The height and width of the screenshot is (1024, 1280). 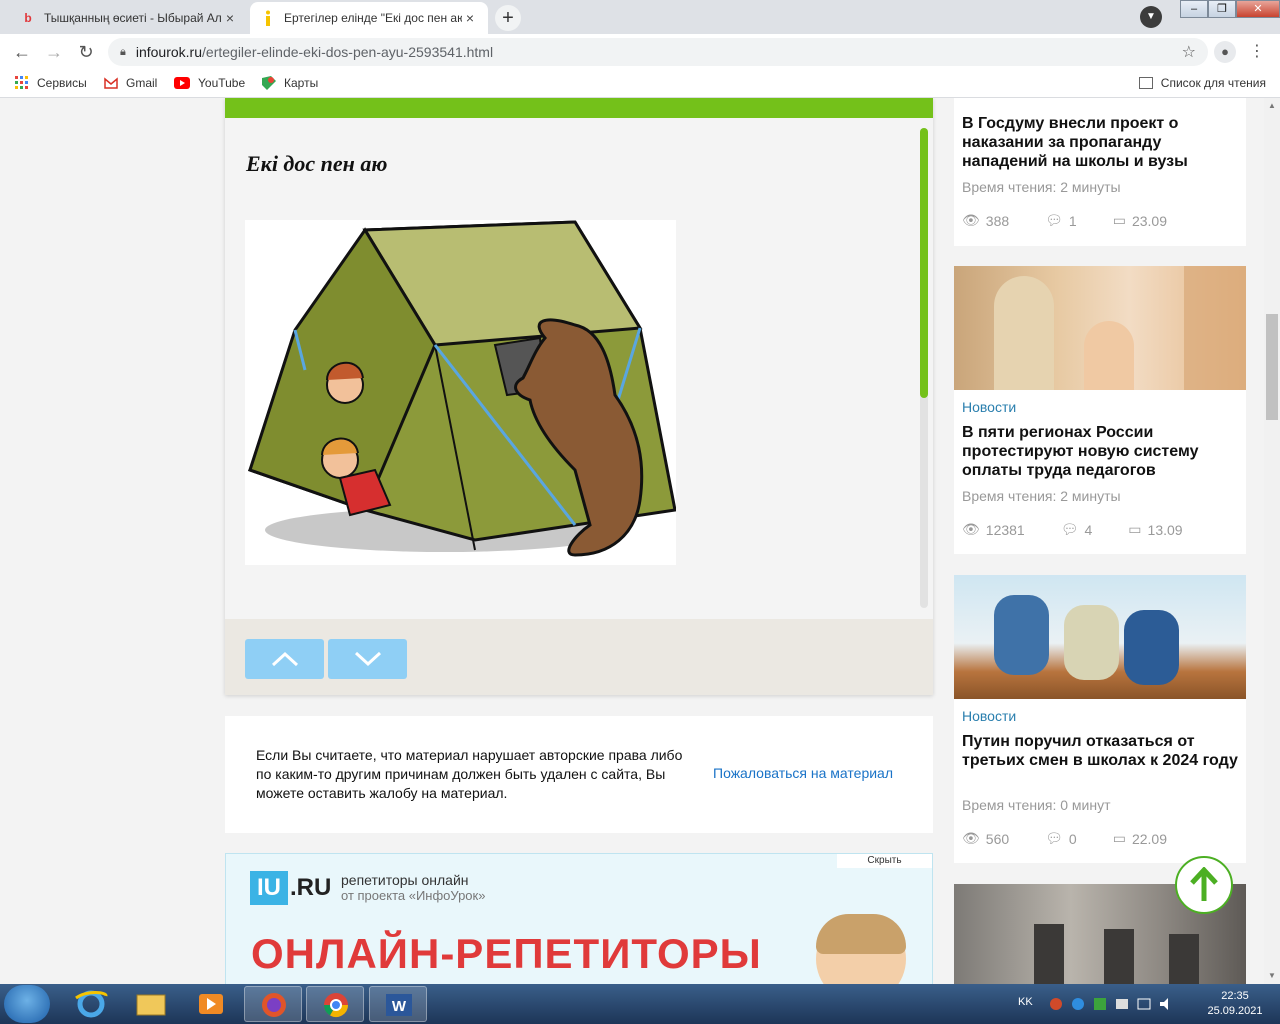 What do you see at coordinates (1213, 83) in the screenshot?
I see `reading-list-label: Список для чтения` at bounding box center [1213, 83].